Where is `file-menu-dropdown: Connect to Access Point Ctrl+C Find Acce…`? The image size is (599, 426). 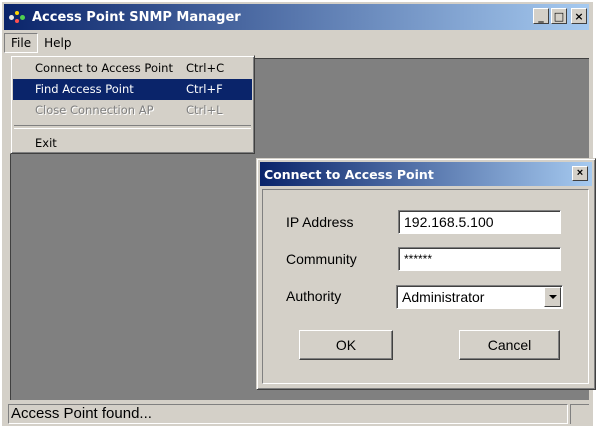
file-menu-dropdown: Connect to Access Point Ctrl+C Find Acce… is located at coordinates (132, 104).